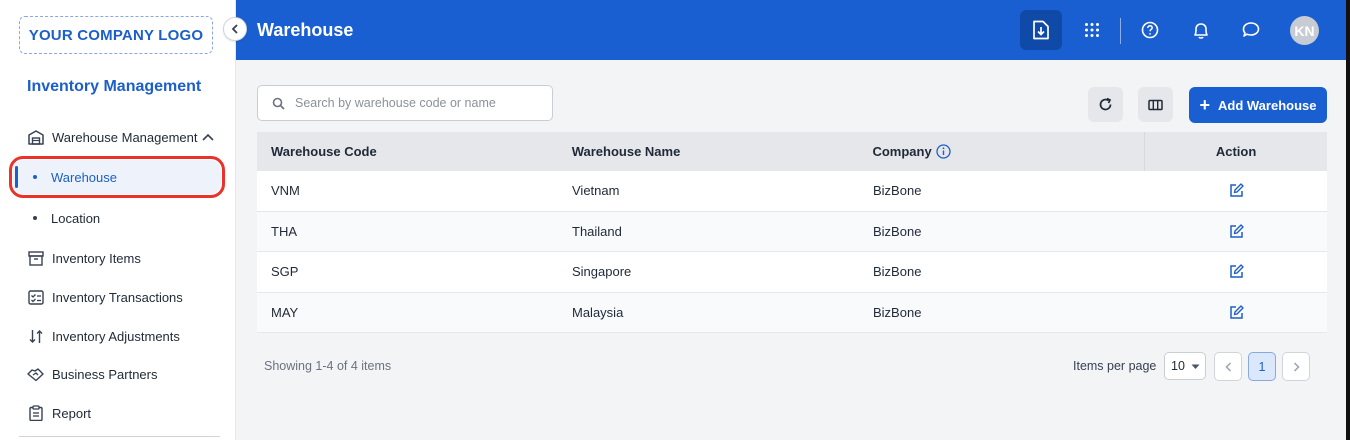 Image resolution: width=1350 pixels, height=440 pixels. I want to click on cell-code: MAY, so click(285, 312).